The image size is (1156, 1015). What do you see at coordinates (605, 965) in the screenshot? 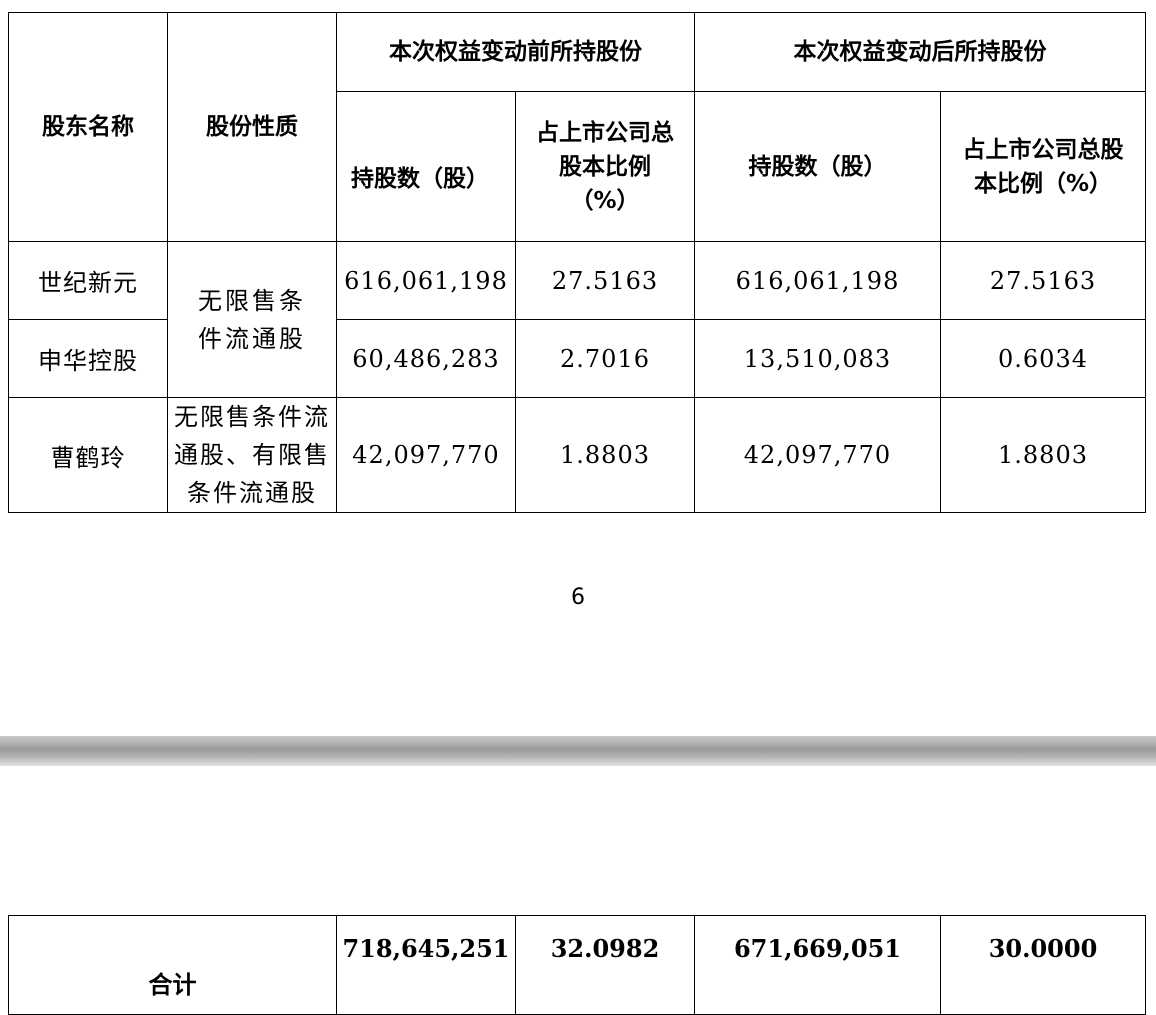
I see `total-before-ratio: 32.0982` at bounding box center [605, 965].